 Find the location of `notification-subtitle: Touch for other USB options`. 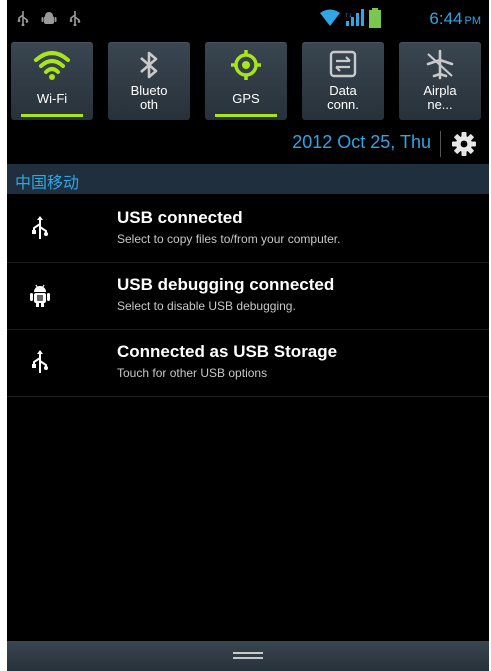

notification-subtitle: Touch for other USB options is located at coordinates (192, 373).